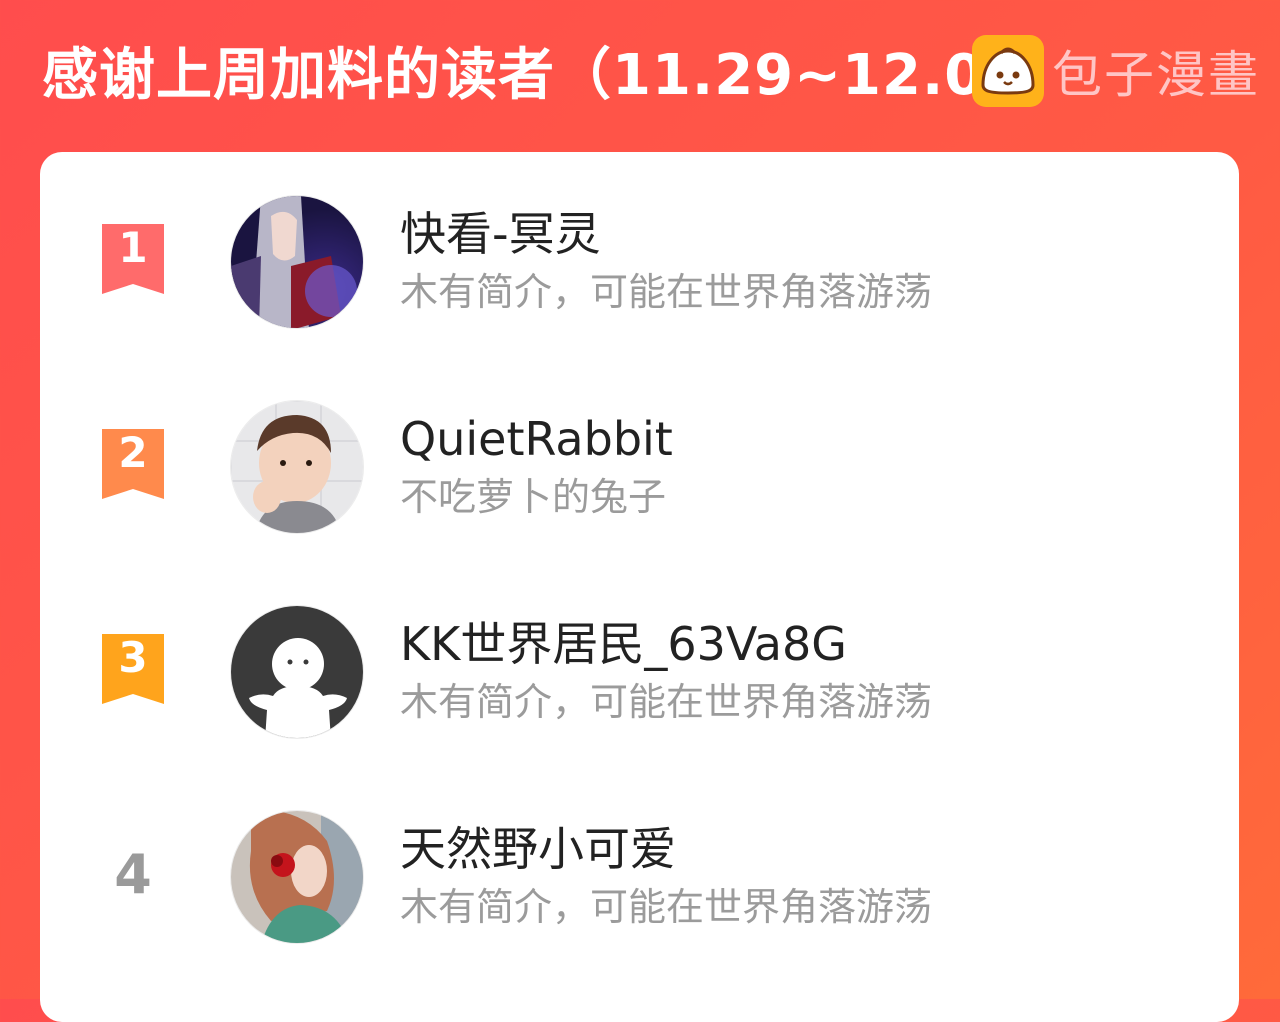 Image resolution: width=1280 pixels, height=1022 pixels. What do you see at coordinates (639, 262) in the screenshot?
I see `list-item: 1 快看-冥灵 木有简介，可能在世界角落游荡` at bounding box center [639, 262].